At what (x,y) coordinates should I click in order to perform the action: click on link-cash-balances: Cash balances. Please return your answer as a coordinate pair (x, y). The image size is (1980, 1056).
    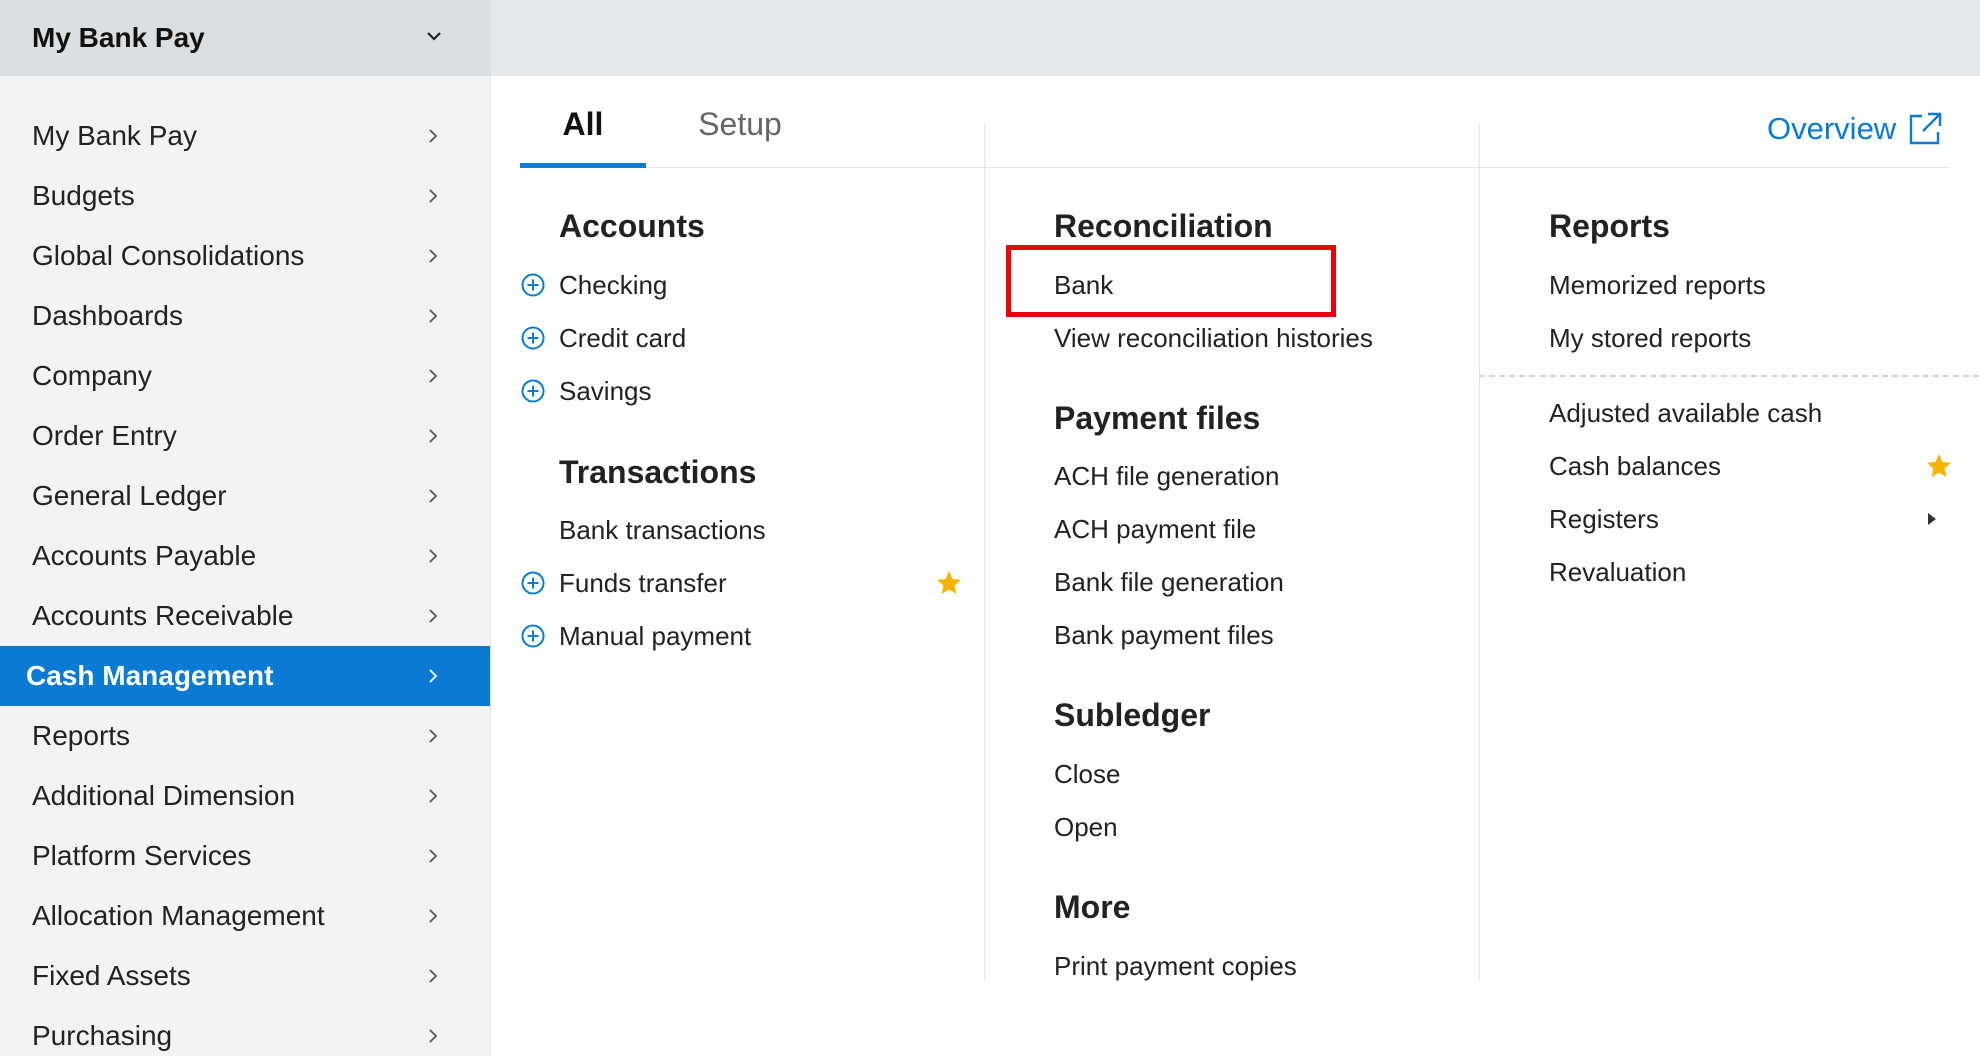
    Looking at the image, I should click on (1635, 466).